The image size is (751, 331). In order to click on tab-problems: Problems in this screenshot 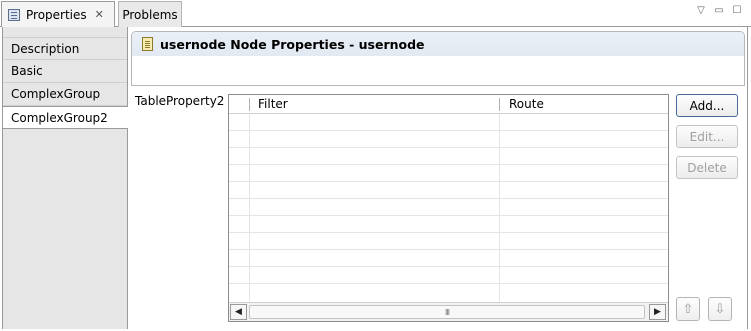, I will do `click(150, 14)`.